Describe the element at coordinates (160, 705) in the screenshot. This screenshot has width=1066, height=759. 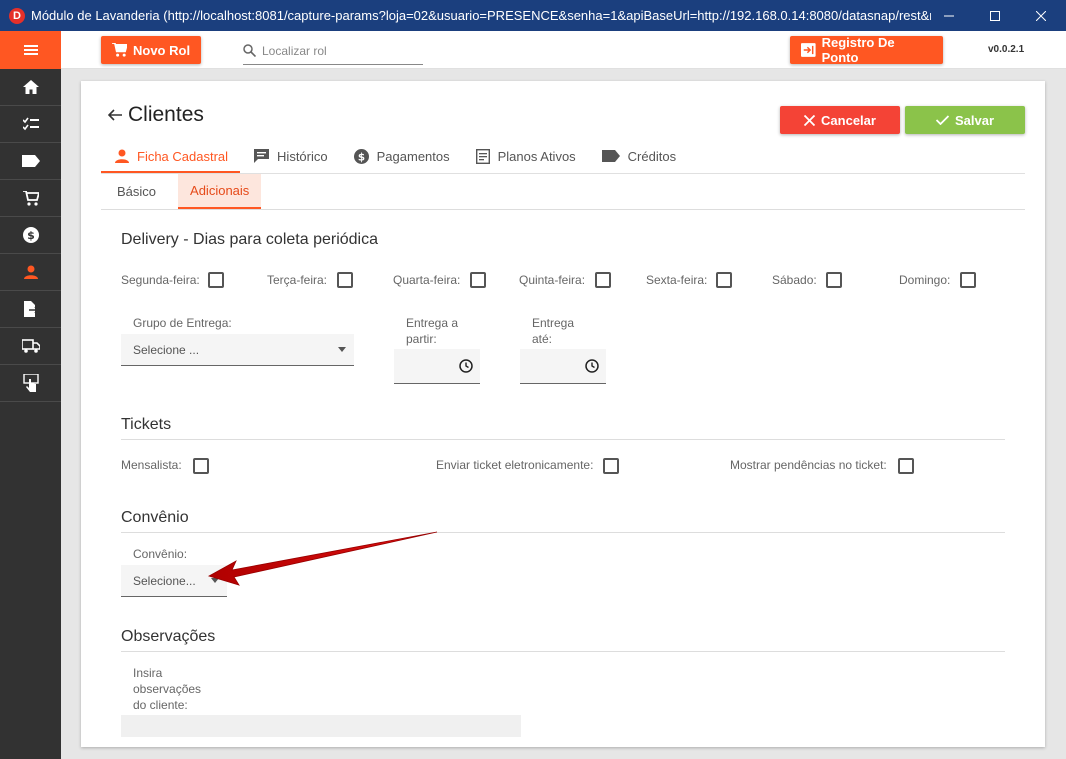
I see `observacoes-label-line3: do cliente:` at that location.